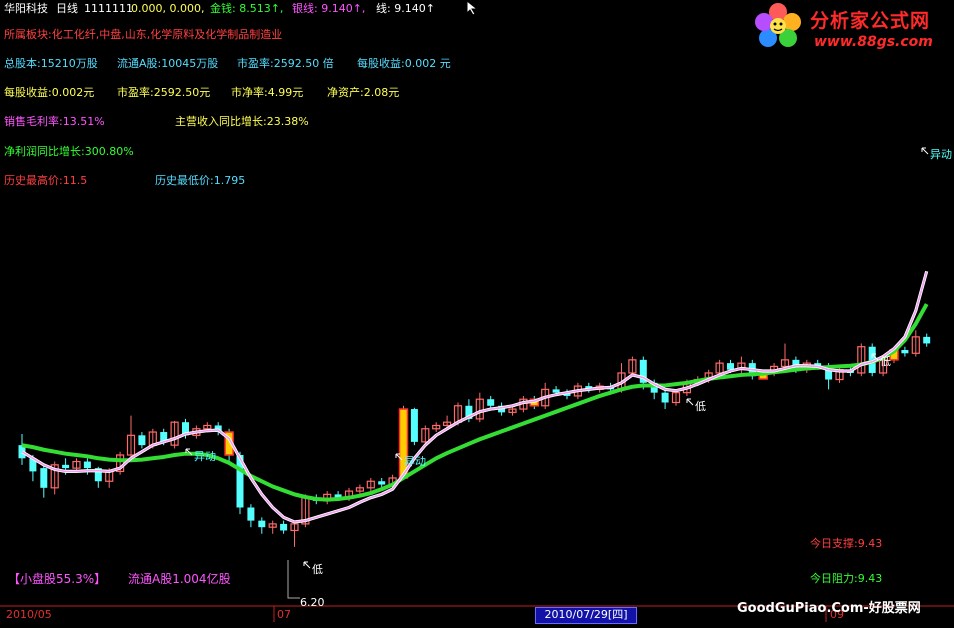 This screenshot has height=628, width=954. I want to click on pe-ratio-1: 市盈率:2592.50 倍, so click(285, 63).